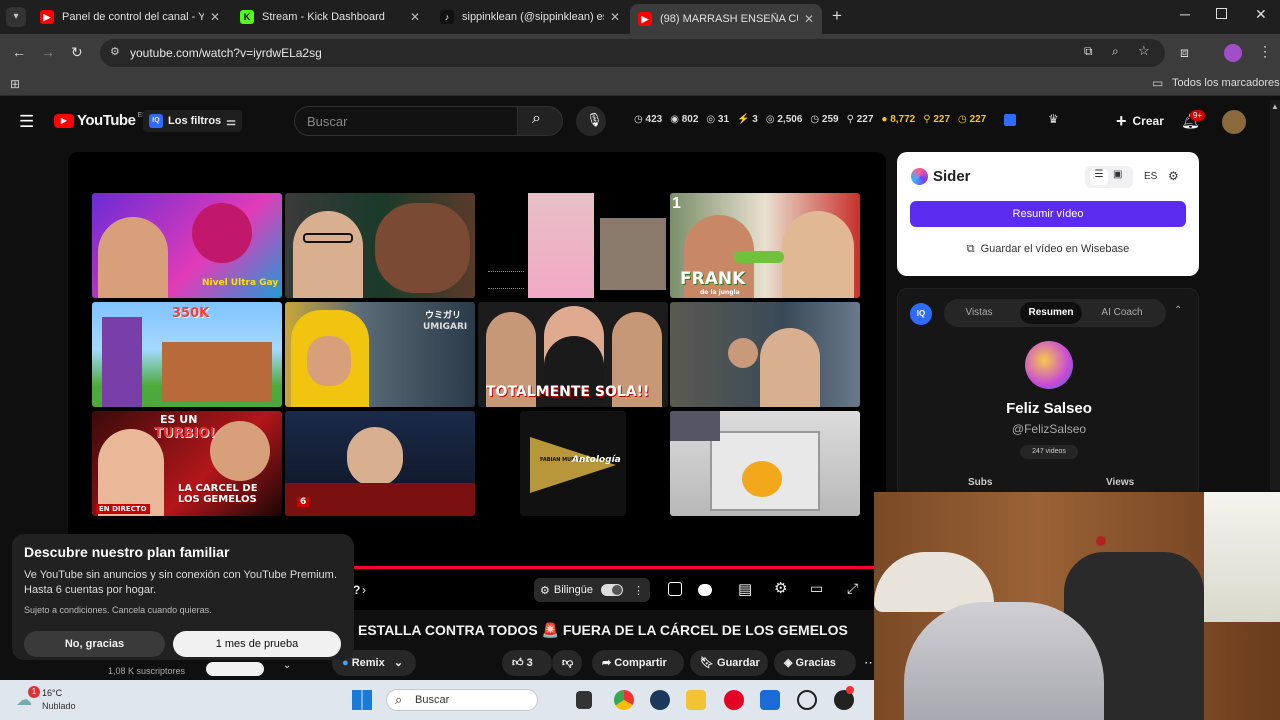 The image size is (1280, 720). I want to click on voice-search-button: 🎙, so click(591, 121).